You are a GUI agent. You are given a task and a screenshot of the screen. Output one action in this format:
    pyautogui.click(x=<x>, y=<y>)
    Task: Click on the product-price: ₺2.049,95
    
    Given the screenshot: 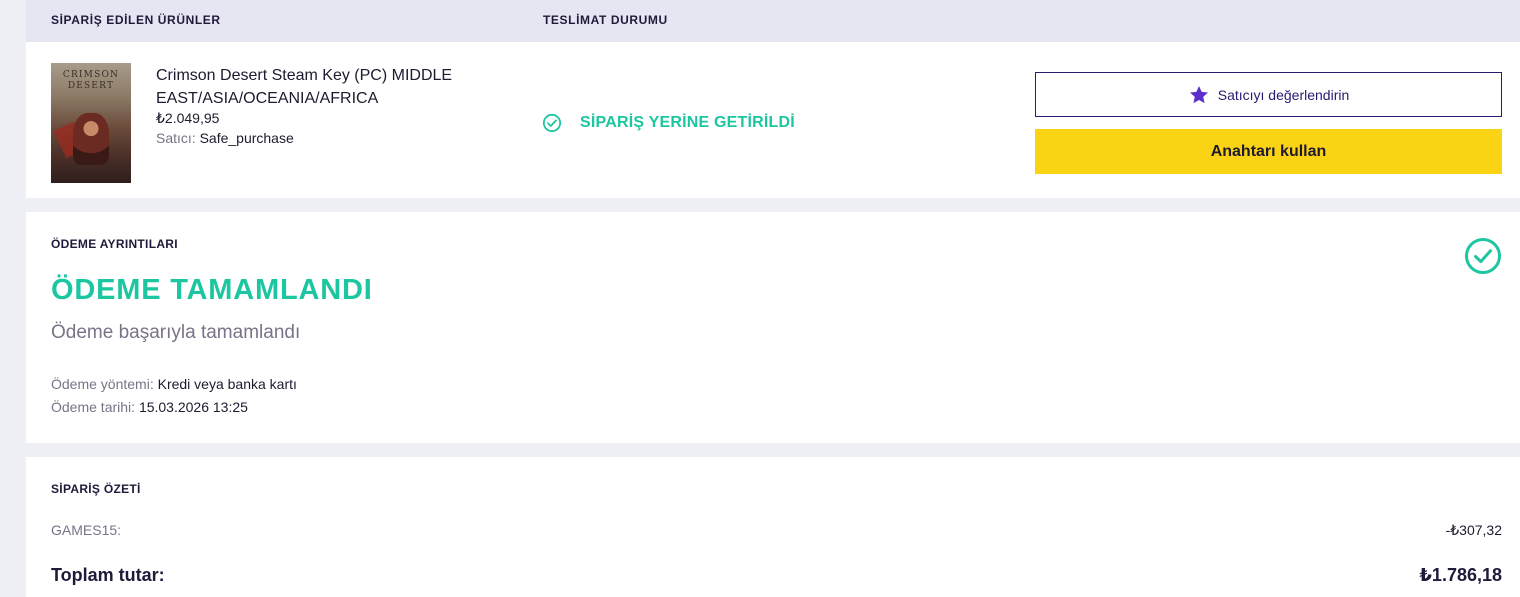 What is the action you would take?
    pyautogui.click(x=188, y=118)
    